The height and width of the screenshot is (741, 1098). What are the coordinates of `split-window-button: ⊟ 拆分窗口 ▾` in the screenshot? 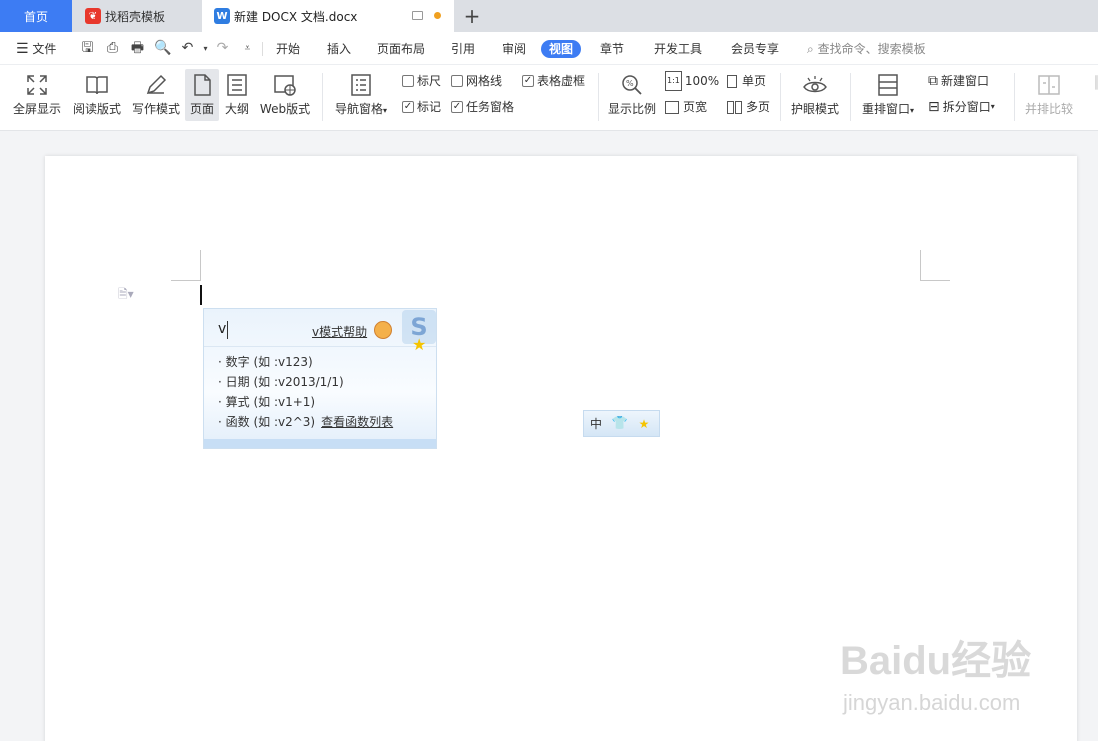 It's located at (961, 107).